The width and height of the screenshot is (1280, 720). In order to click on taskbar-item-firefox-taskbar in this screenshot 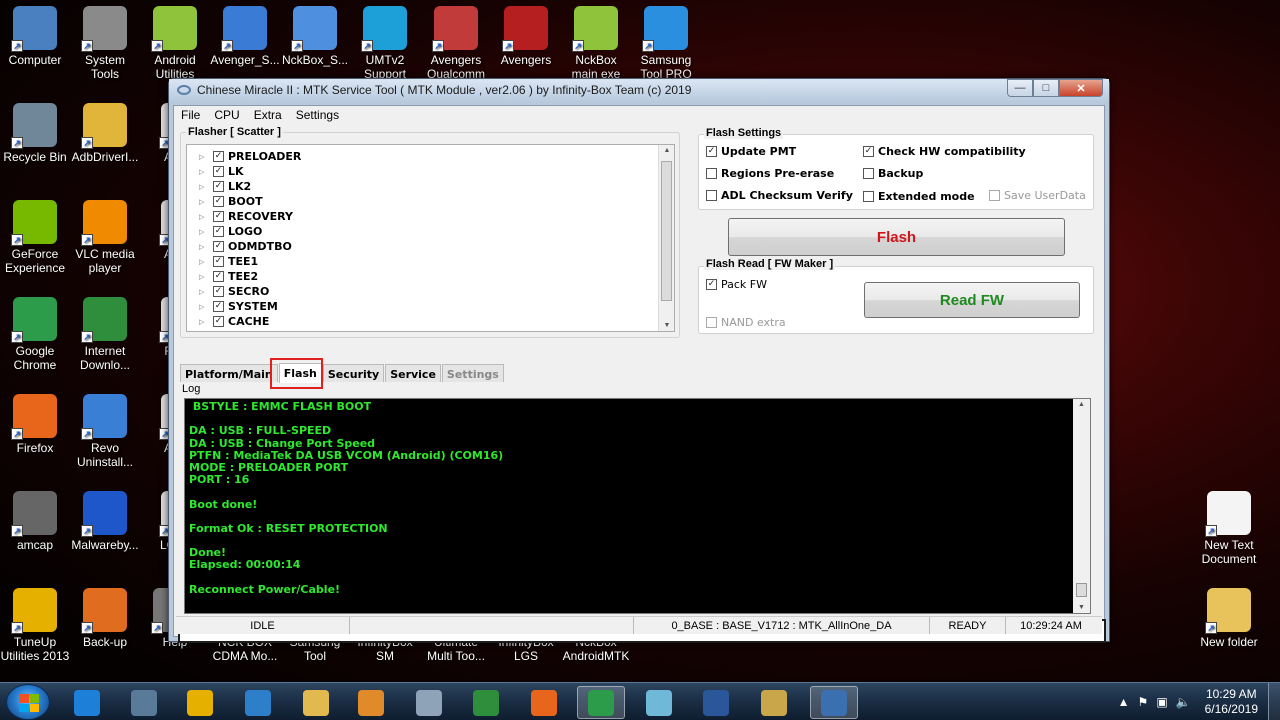, I will do `click(544, 702)`.